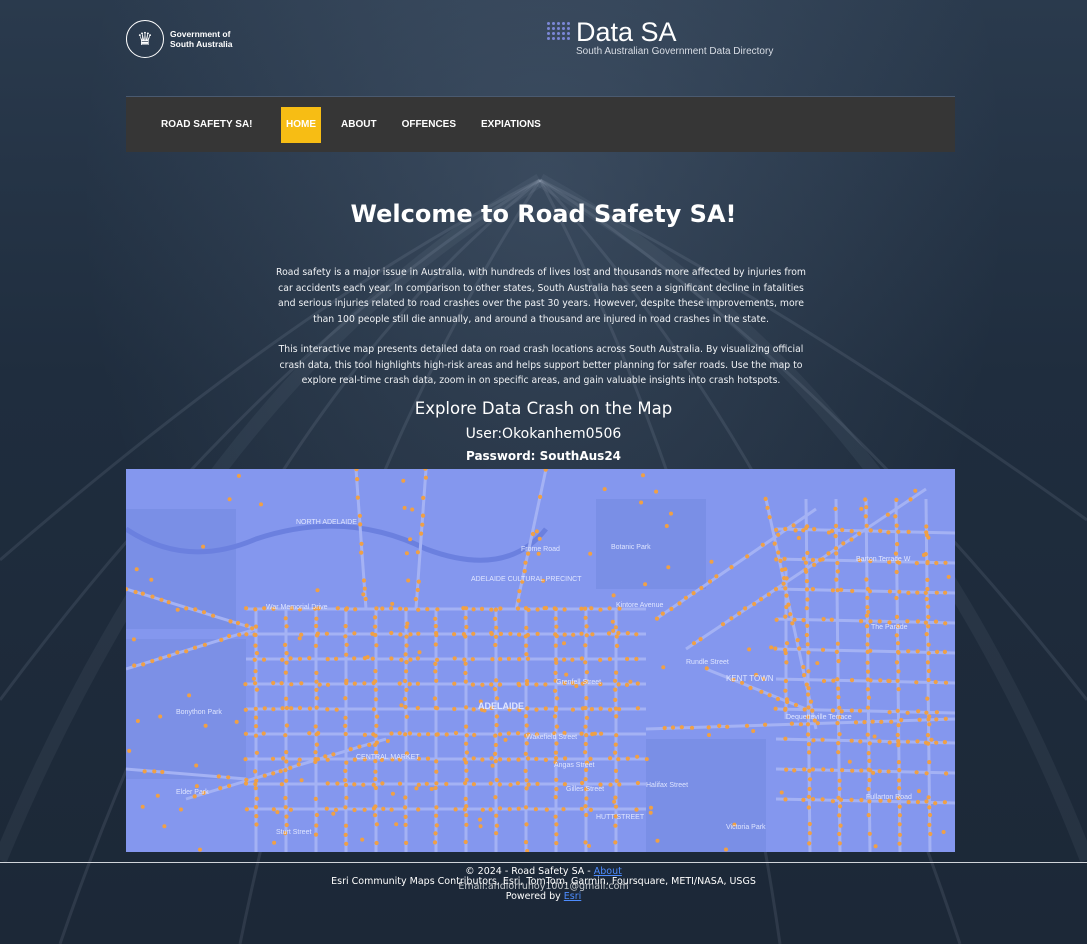 This screenshot has width=1087, height=944. Describe the element at coordinates (573, 896) in the screenshot. I see `esri-link: Esri` at that location.